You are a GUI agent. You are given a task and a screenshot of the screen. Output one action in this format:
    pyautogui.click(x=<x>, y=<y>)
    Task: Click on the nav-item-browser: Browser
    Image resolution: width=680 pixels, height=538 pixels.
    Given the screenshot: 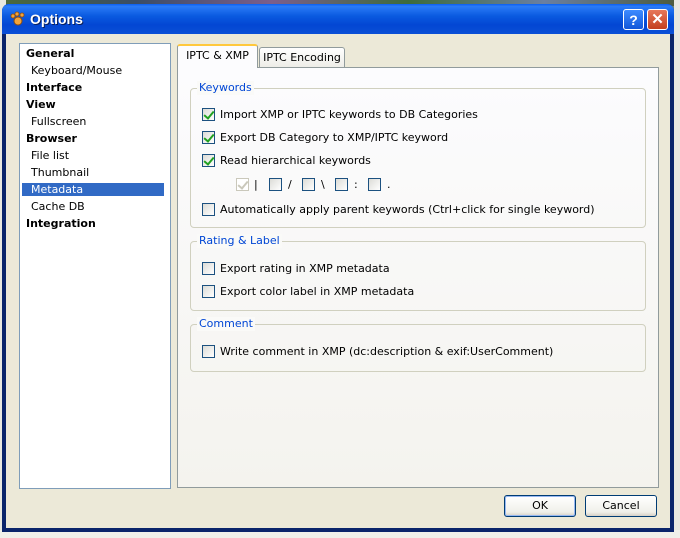 What is the action you would take?
    pyautogui.click(x=51, y=138)
    